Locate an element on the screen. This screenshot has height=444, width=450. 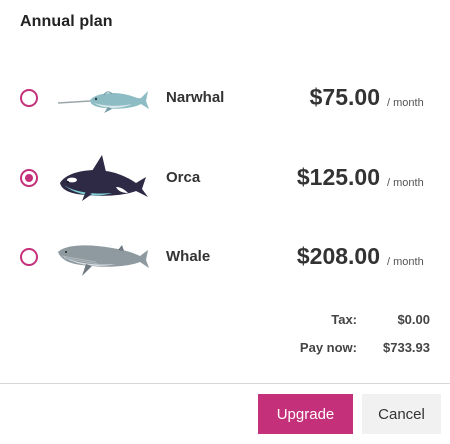
pay-now-label: Pay now: is located at coordinates (328, 347).